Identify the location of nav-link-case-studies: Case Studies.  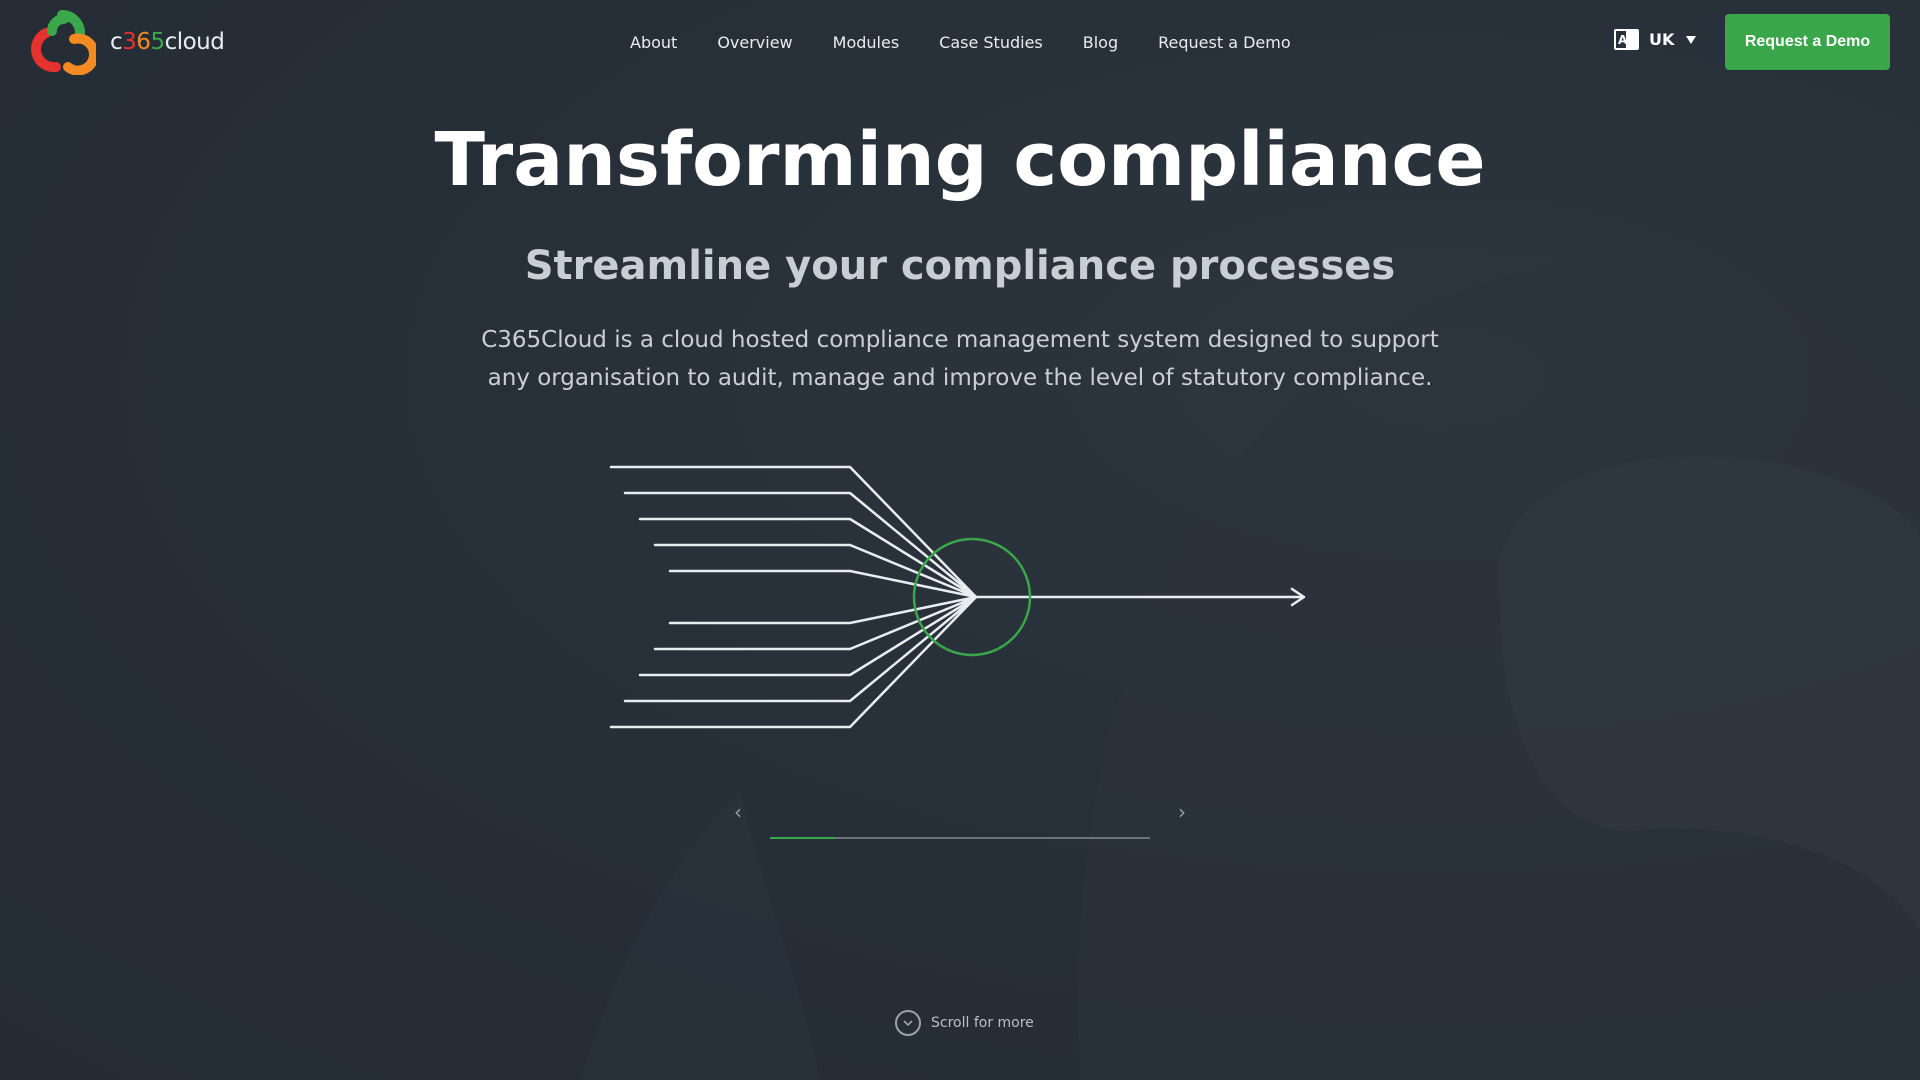
(991, 42).